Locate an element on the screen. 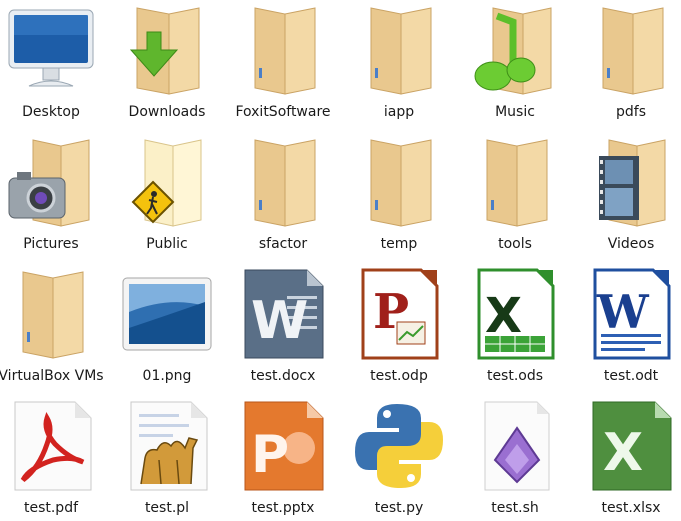 The width and height of the screenshot is (681, 521). file-label: Desktop is located at coordinates (51, 112).